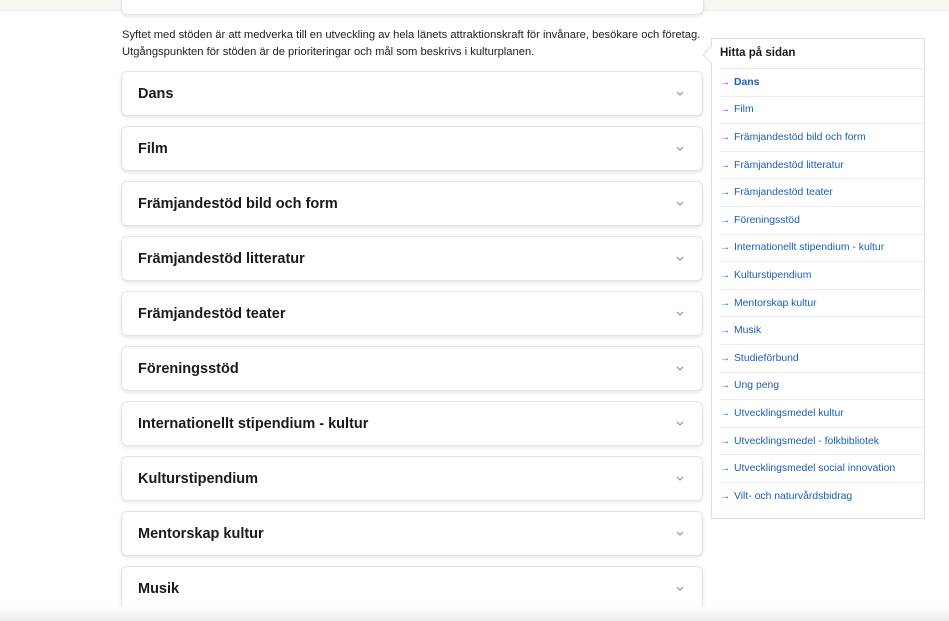 The image size is (949, 621). I want to click on toc-link-vilt-och-naturvardsbidrag: → Vilt- och naturvårdsbidrag, so click(822, 497).